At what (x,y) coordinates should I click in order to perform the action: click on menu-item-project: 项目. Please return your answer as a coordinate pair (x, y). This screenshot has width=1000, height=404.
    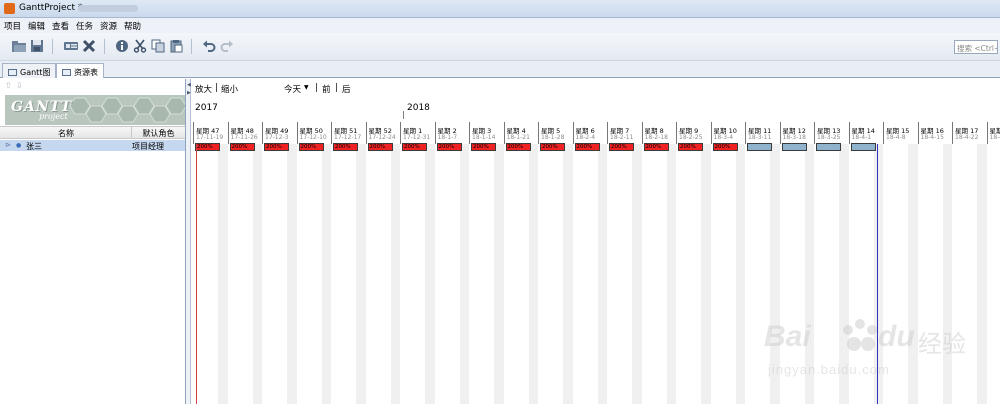
    Looking at the image, I should click on (12, 26).